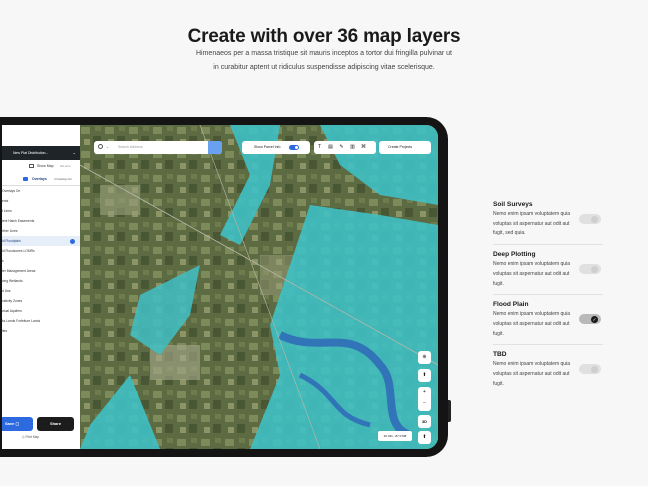 The width and height of the screenshot is (648, 486). Describe the element at coordinates (41, 291) in the screenshot. I see `sidebar-item: d Use` at that location.